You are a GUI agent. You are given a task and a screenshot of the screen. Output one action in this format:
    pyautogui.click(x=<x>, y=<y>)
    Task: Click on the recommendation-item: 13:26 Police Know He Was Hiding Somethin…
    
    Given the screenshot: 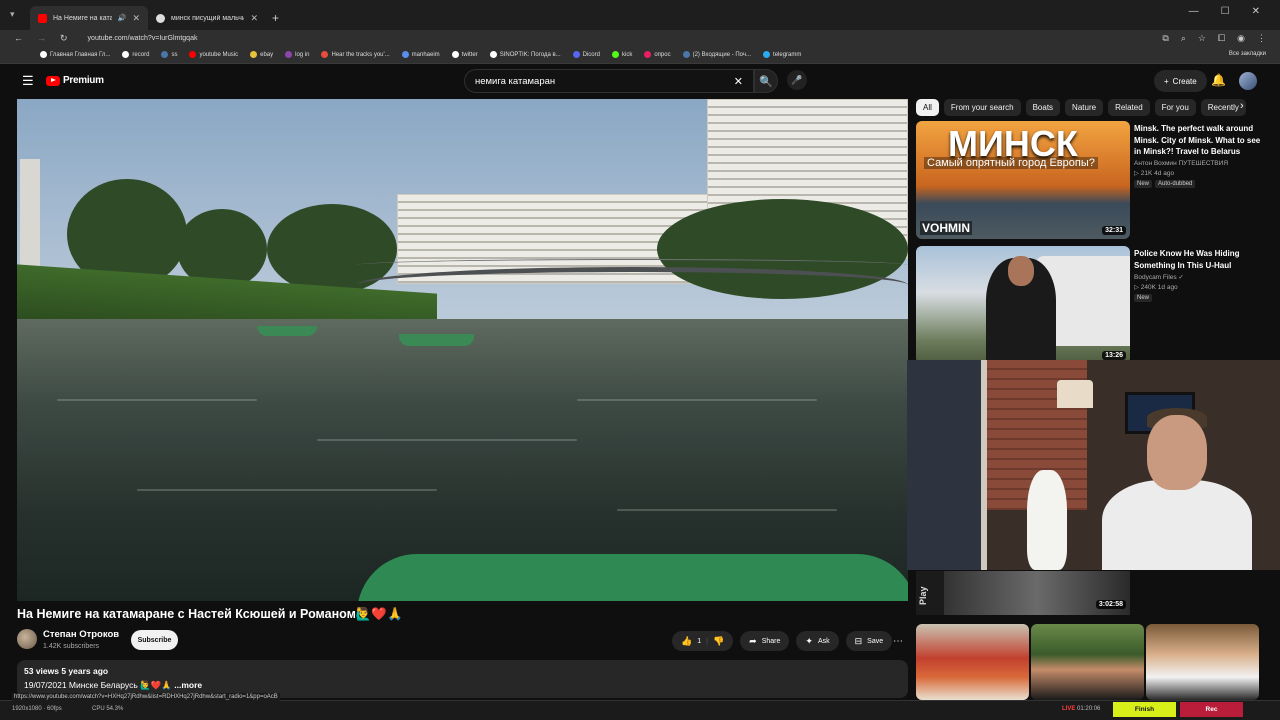 What is the action you would take?
    pyautogui.click(x=1091, y=305)
    